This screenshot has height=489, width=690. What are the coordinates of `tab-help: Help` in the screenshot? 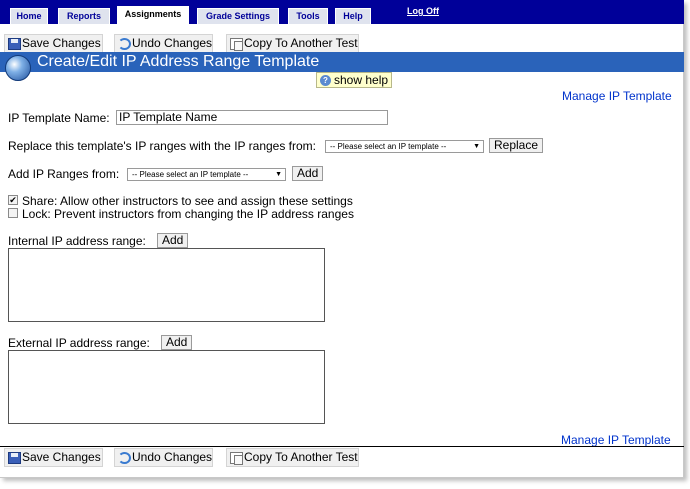 It's located at (353, 16).